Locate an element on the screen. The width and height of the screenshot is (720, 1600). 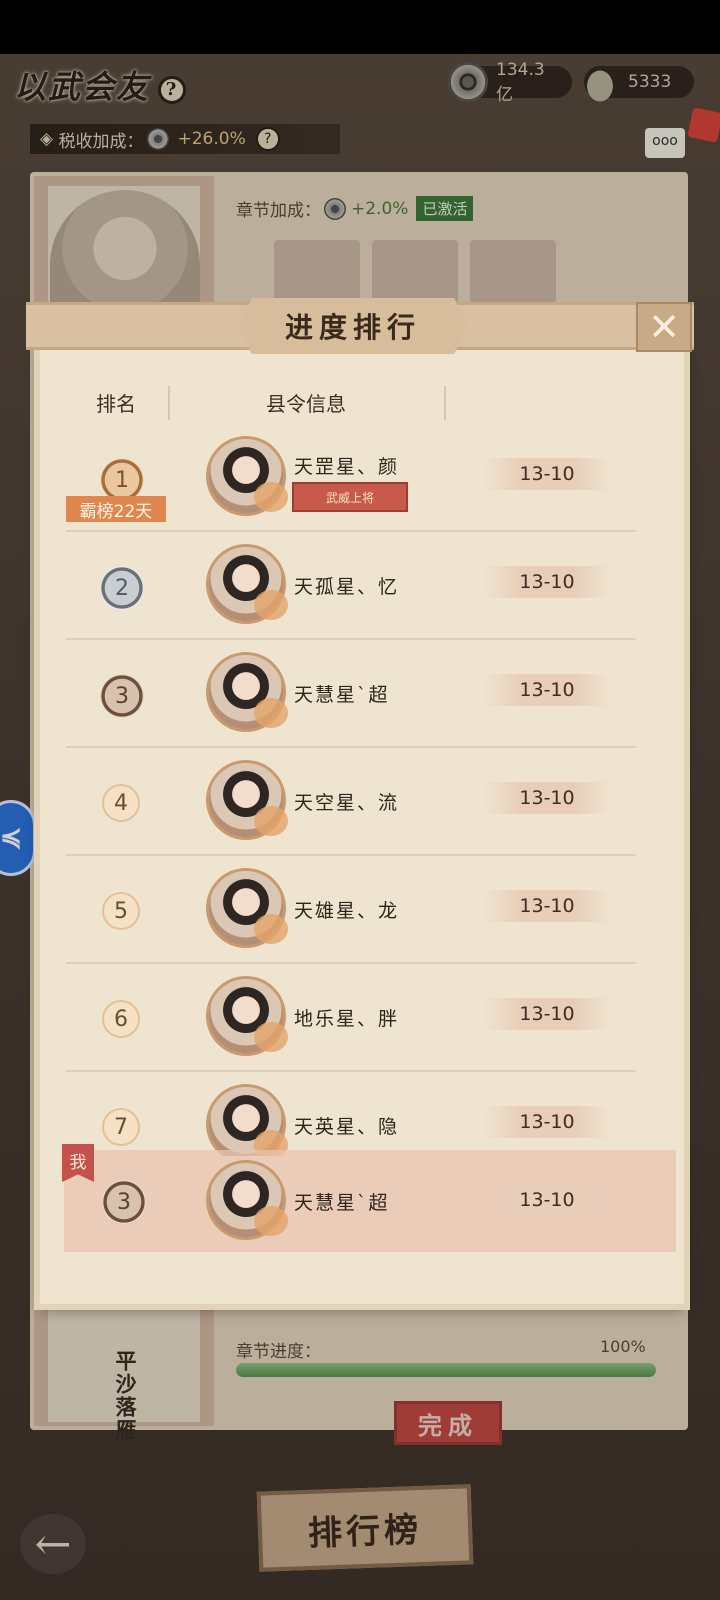
col-rank-header: 排名 is located at coordinates (116, 404).